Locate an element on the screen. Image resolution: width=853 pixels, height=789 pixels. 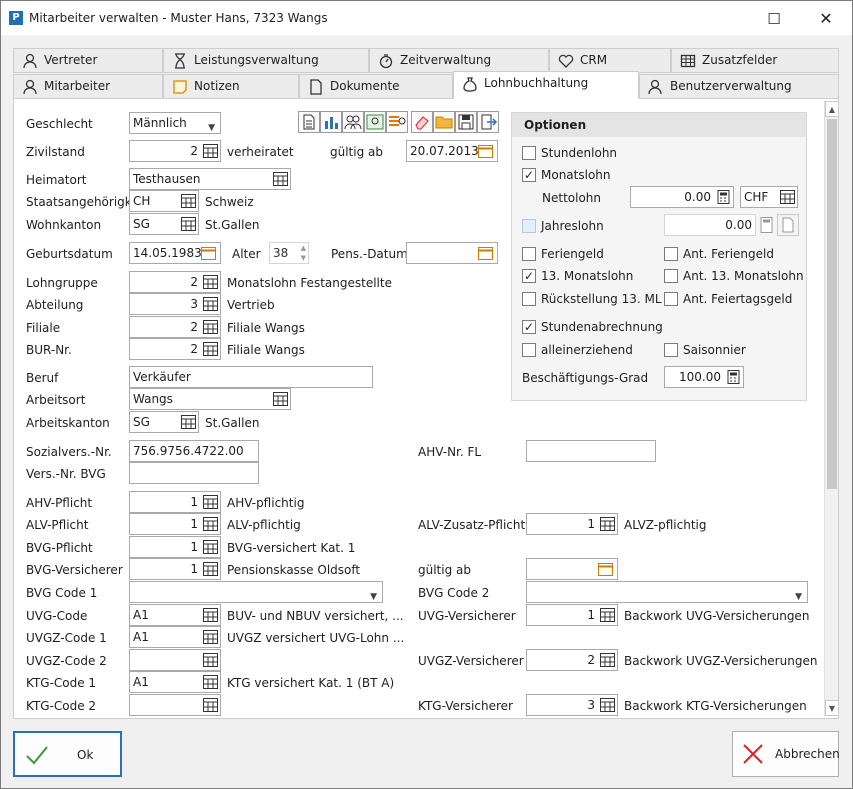
user-list-icon is located at coordinates (397, 122).